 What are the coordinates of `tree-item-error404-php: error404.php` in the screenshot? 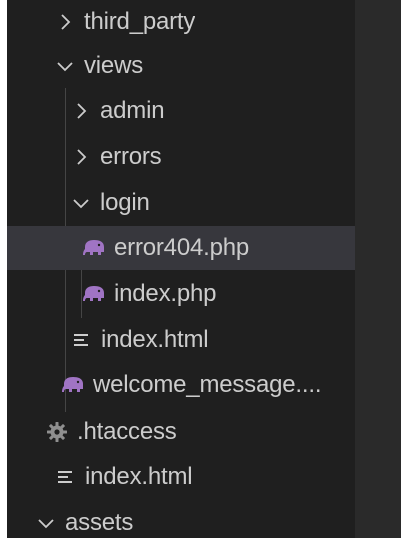 It's located at (181, 248).